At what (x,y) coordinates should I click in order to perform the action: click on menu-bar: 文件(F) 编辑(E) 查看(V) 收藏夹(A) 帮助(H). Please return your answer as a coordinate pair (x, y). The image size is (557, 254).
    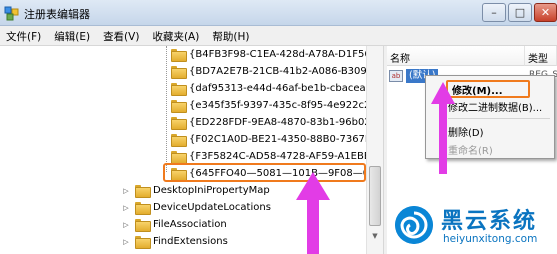
    Looking at the image, I should click on (278, 36).